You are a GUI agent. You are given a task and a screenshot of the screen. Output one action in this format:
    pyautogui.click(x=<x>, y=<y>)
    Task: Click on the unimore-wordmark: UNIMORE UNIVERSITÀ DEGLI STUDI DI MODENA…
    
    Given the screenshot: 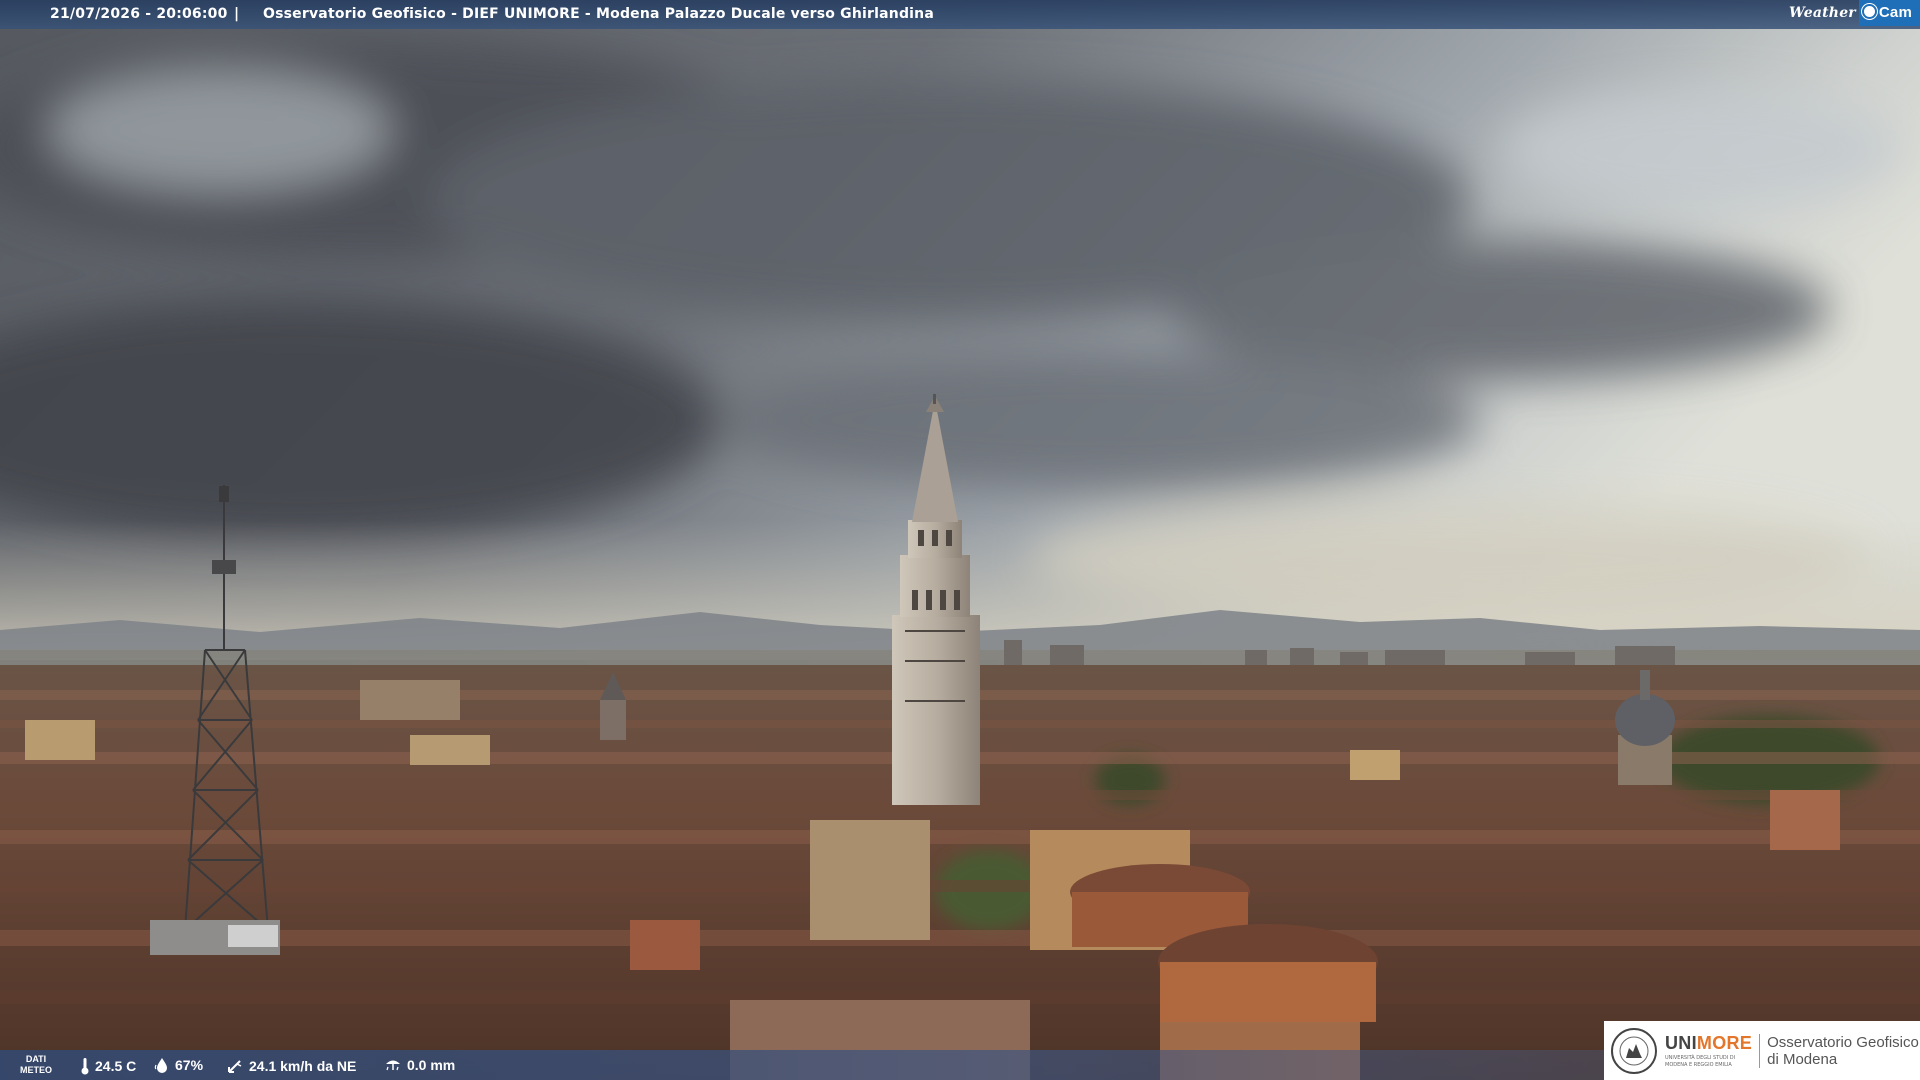 What is the action you would take?
    pyautogui.click(x=1708, y=1050)
    